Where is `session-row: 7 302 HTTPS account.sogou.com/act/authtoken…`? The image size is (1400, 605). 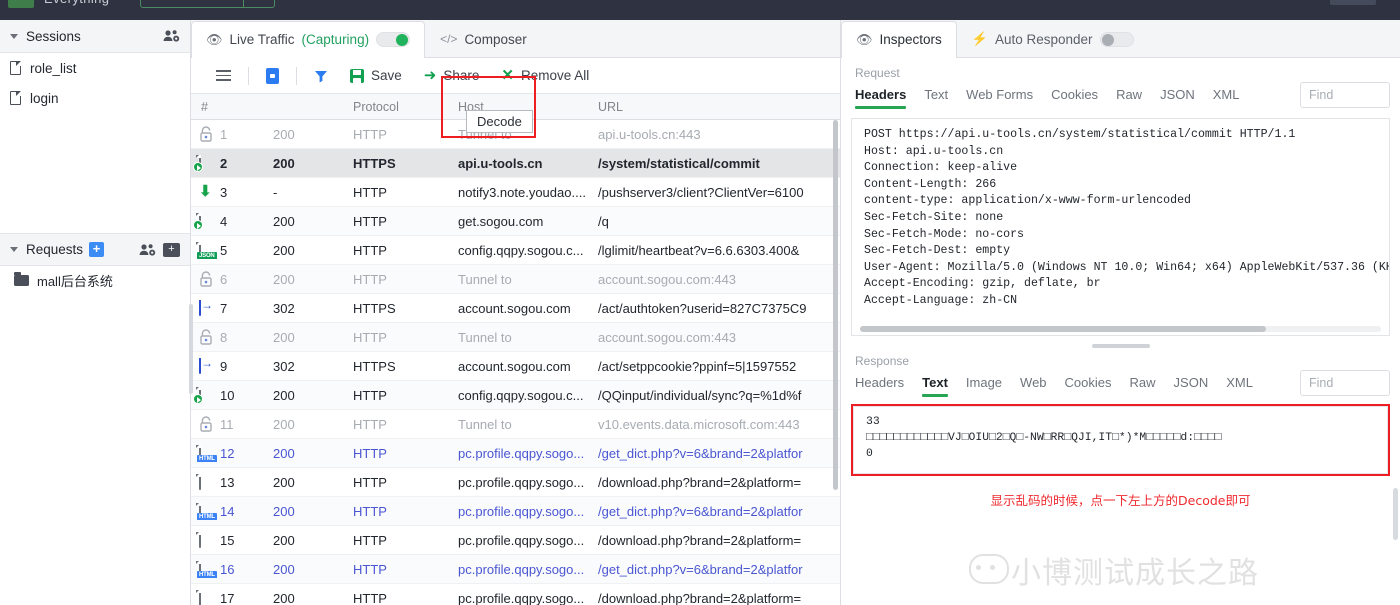 session-row: 7 302 HTTPS account.sogou.com/act/authtoken… is located at coordinates (515, 308).